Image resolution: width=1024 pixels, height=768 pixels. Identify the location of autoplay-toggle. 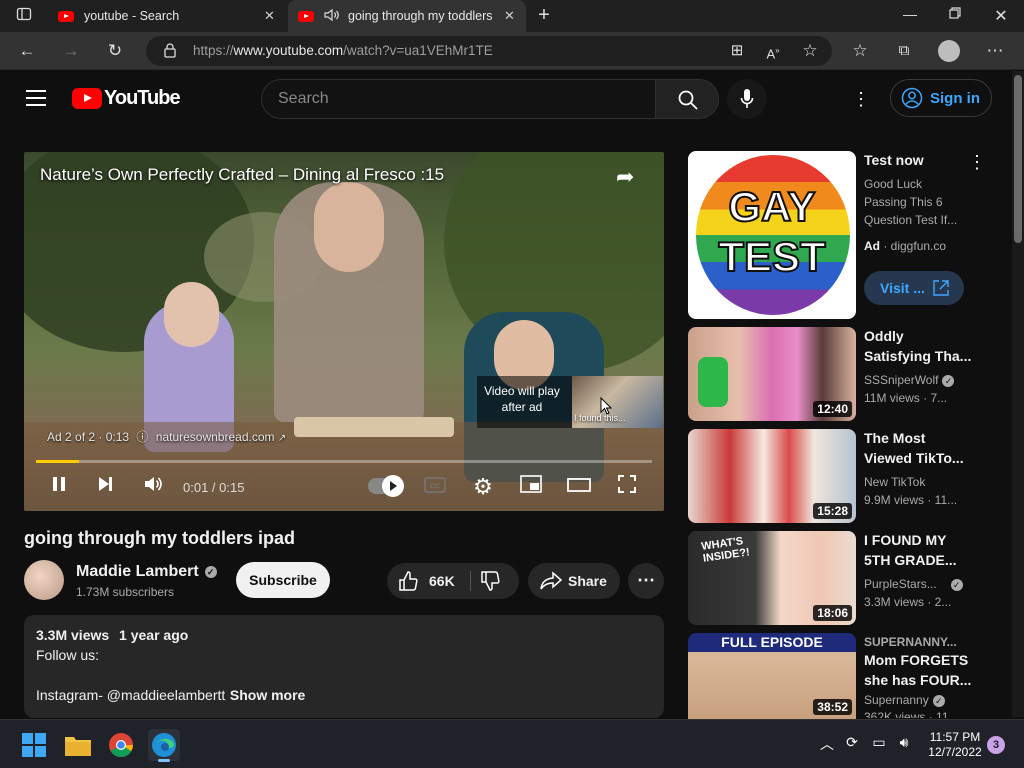
(386, 486).